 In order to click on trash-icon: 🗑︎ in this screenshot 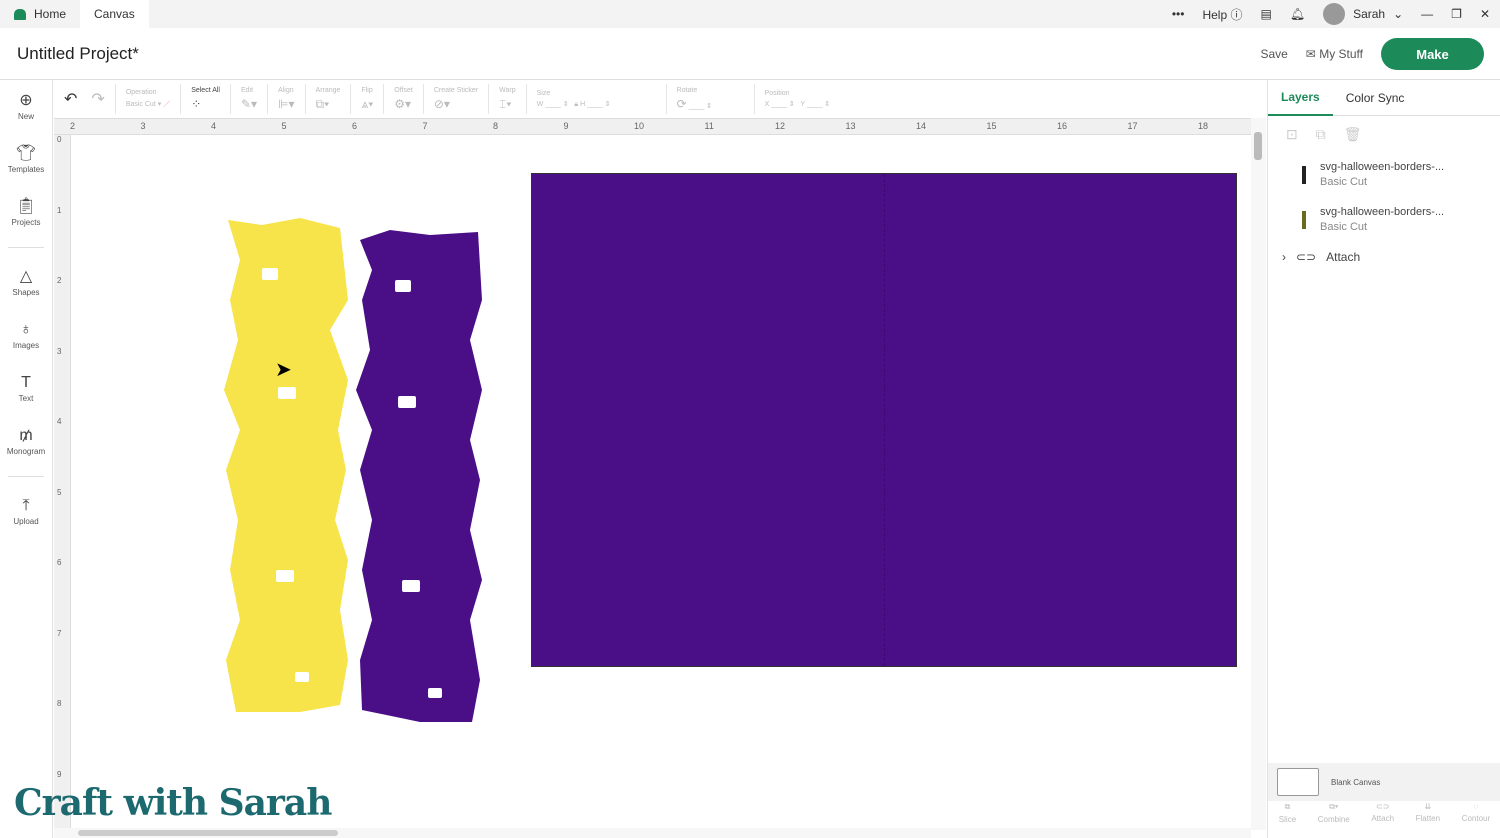, I will do `click(1353, 134)`.